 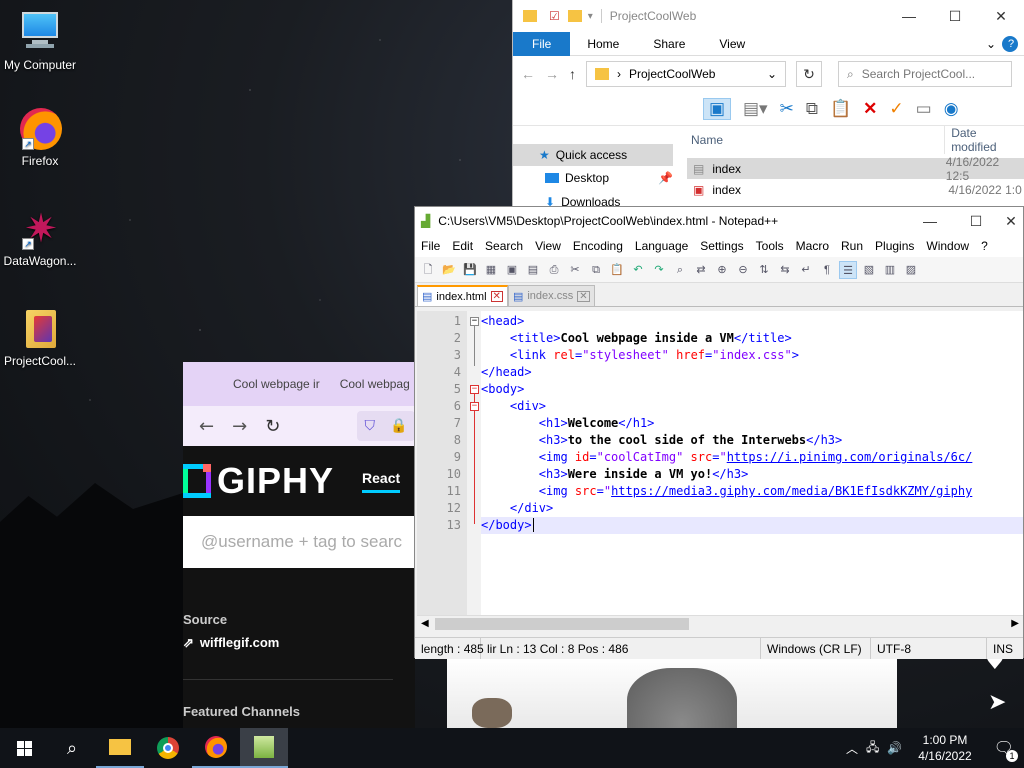 I want to click on zoom-in-icon: ⊕, so click(x=722, y=270).